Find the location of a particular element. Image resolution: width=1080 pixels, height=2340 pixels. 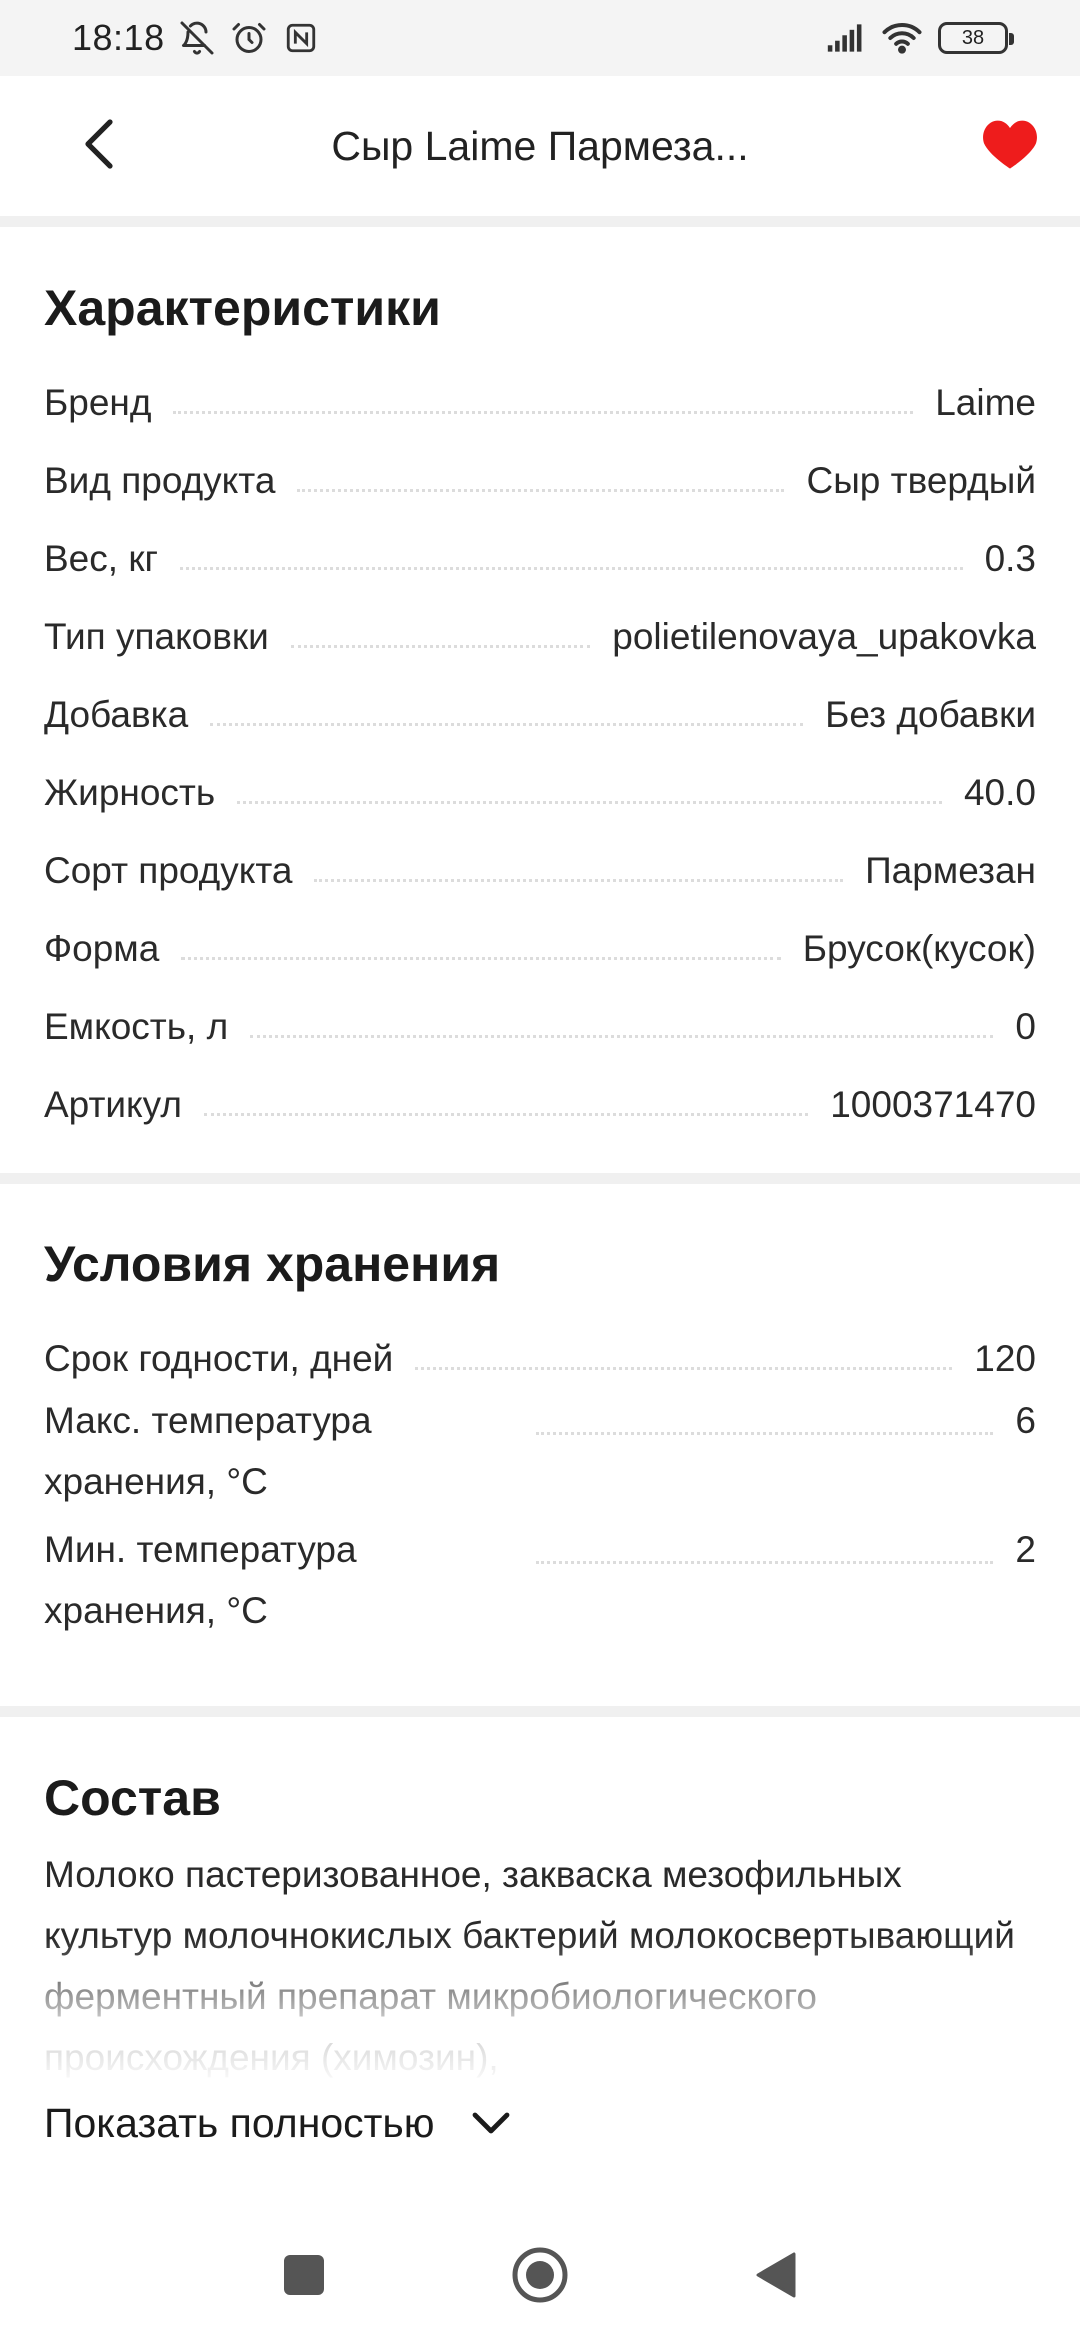

back-triangle-icon is located at coordinates (776, 2277).